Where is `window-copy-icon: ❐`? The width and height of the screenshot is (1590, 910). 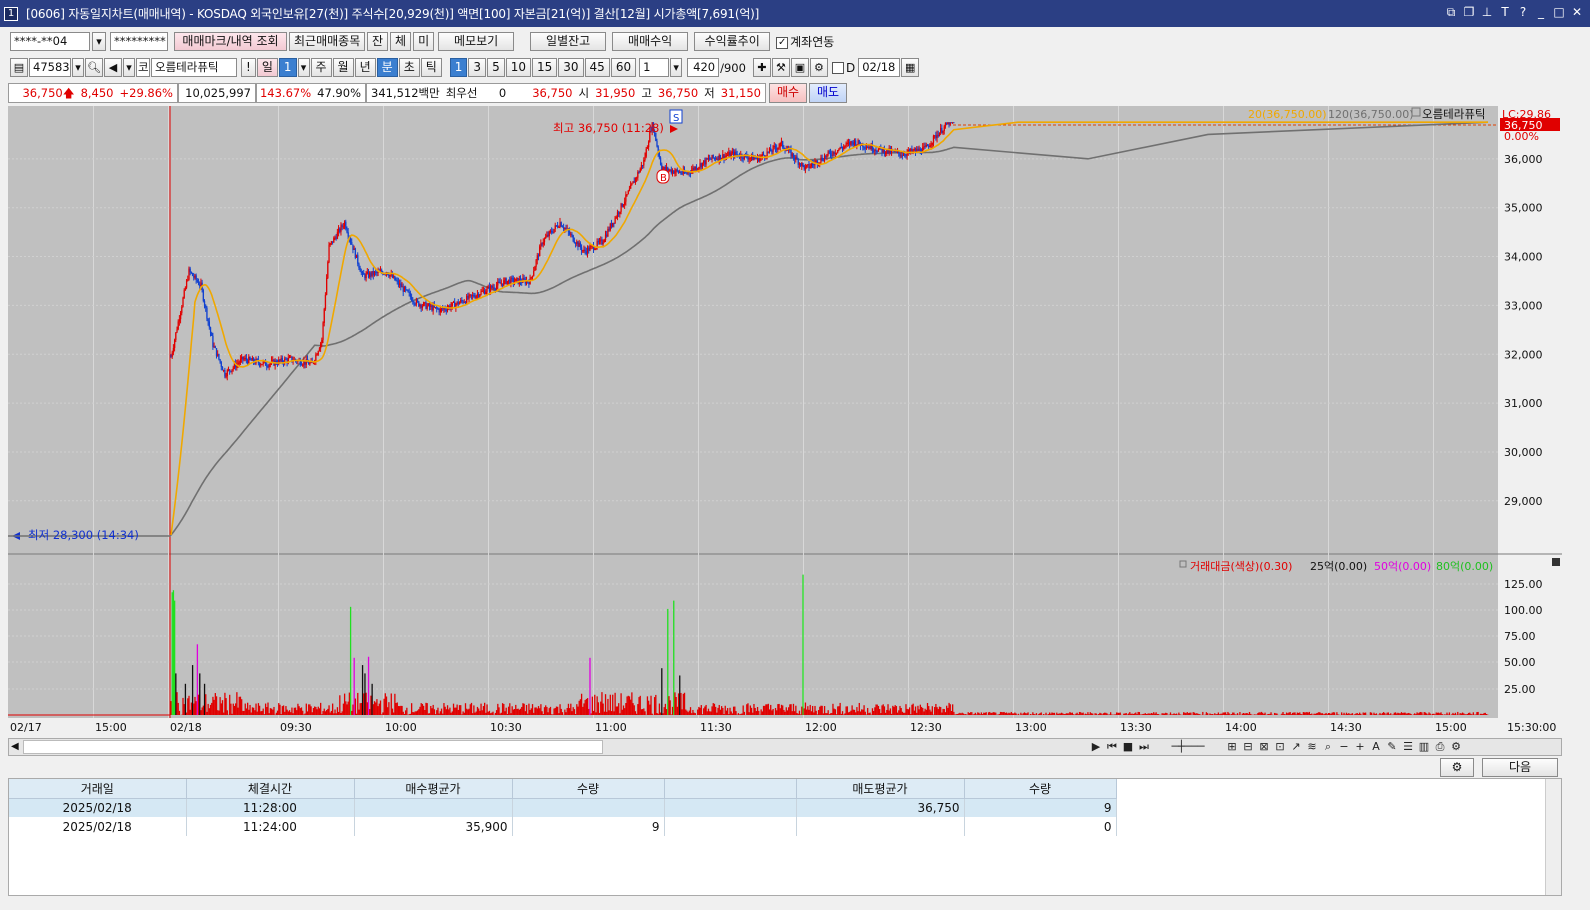
window-copy-icon: ❐ is located at coordinates (1469, 12).